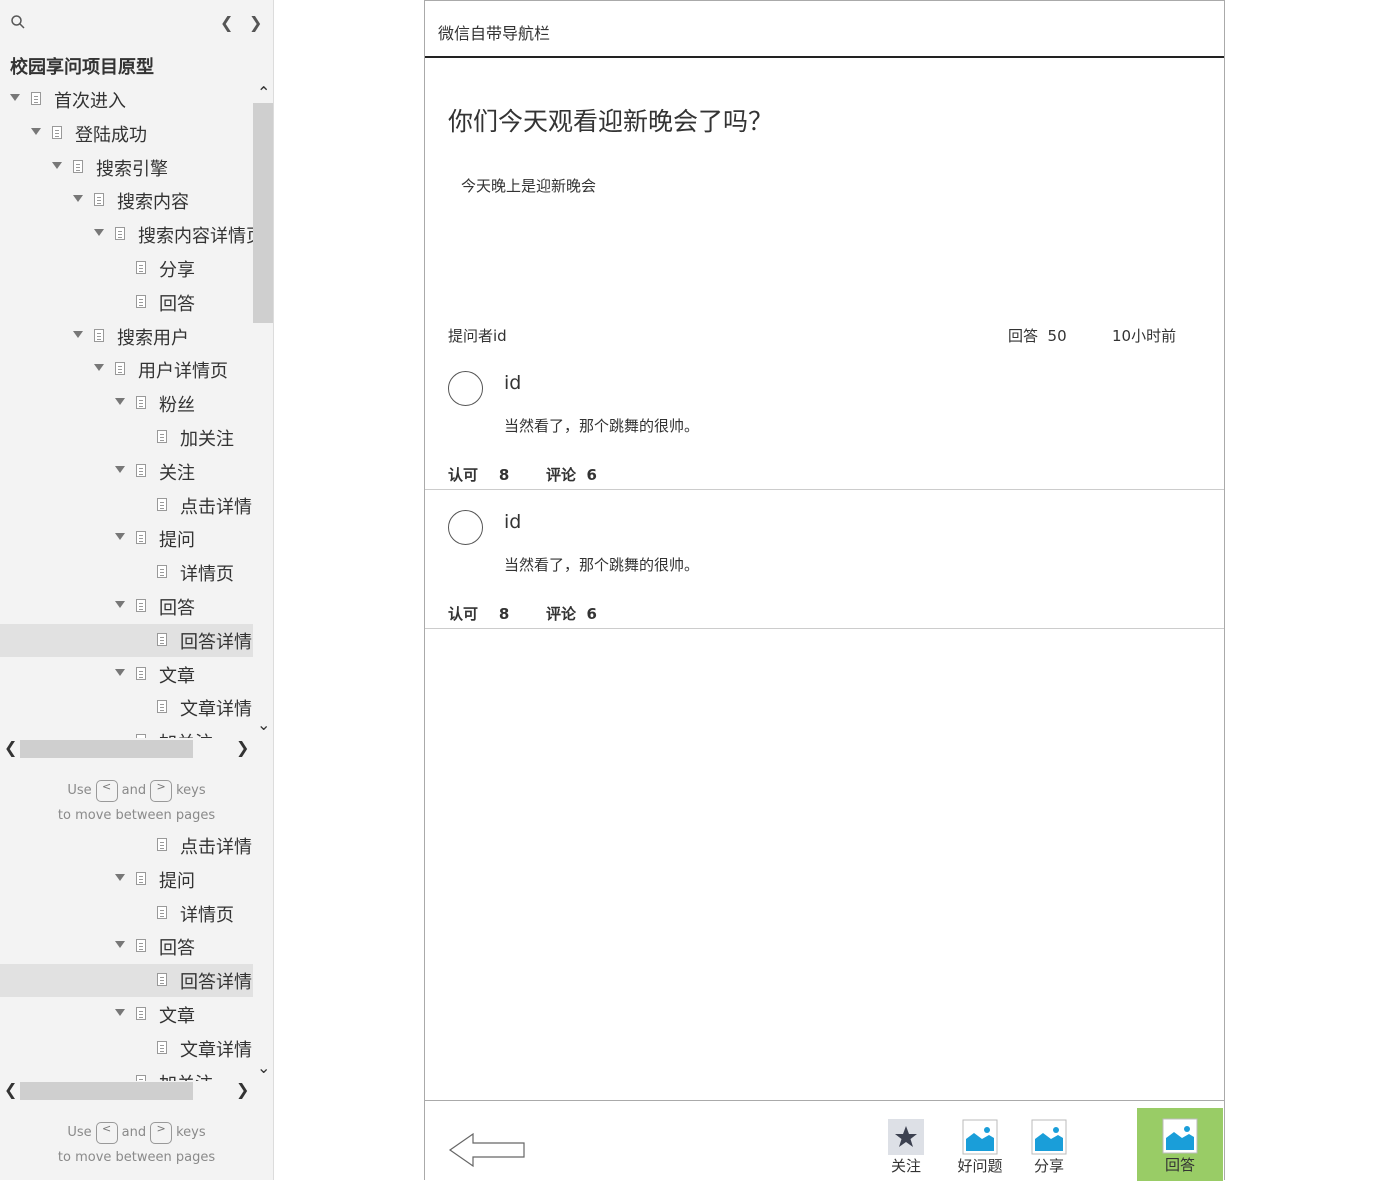 Image resolution: width=1375 pixels, height=1181 pixels. What do you see at coordinates (126, 167) in the screenshot?
I see `sidebar-tree-item: 搜索引擎` at bounding box center [126, 167].